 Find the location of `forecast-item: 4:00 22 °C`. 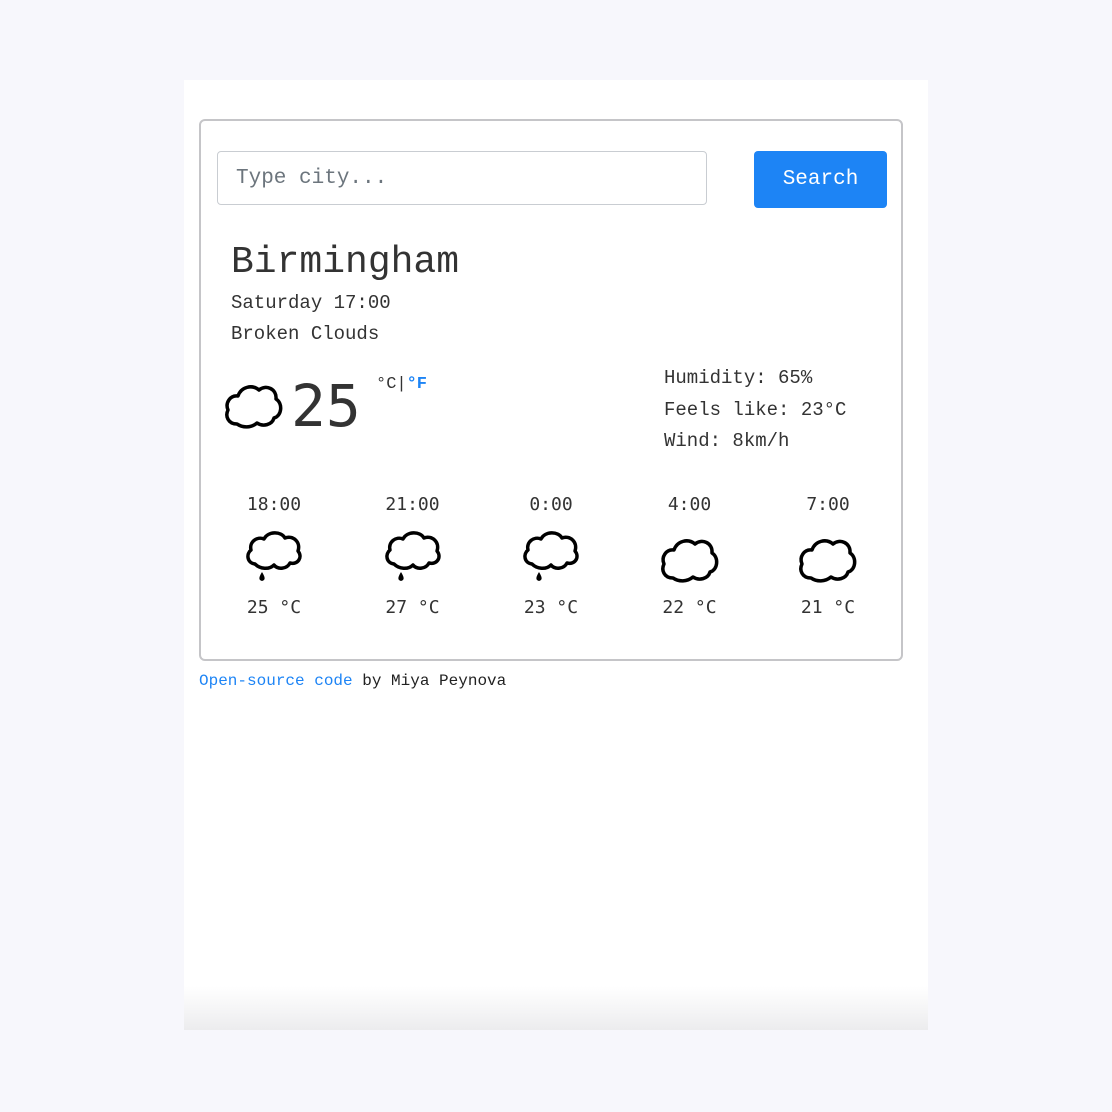

forecast-item: 4:00 22 °C is located at coordinates (690, 556).